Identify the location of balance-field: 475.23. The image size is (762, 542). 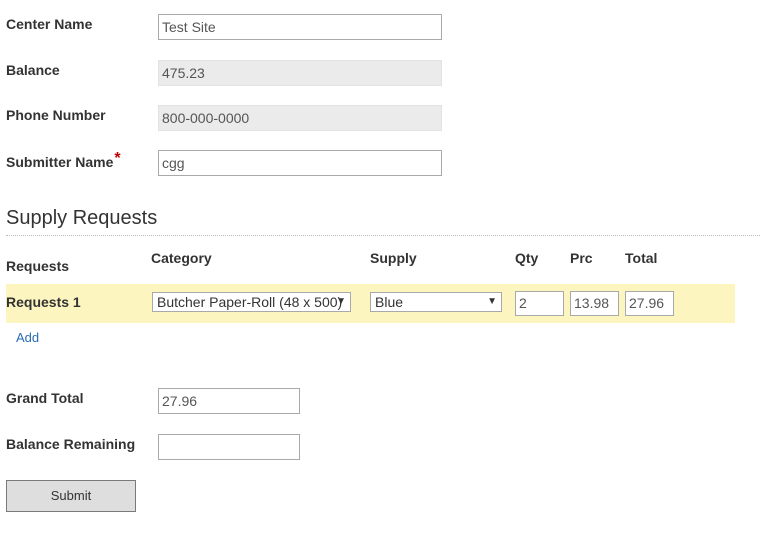
(300, 73).